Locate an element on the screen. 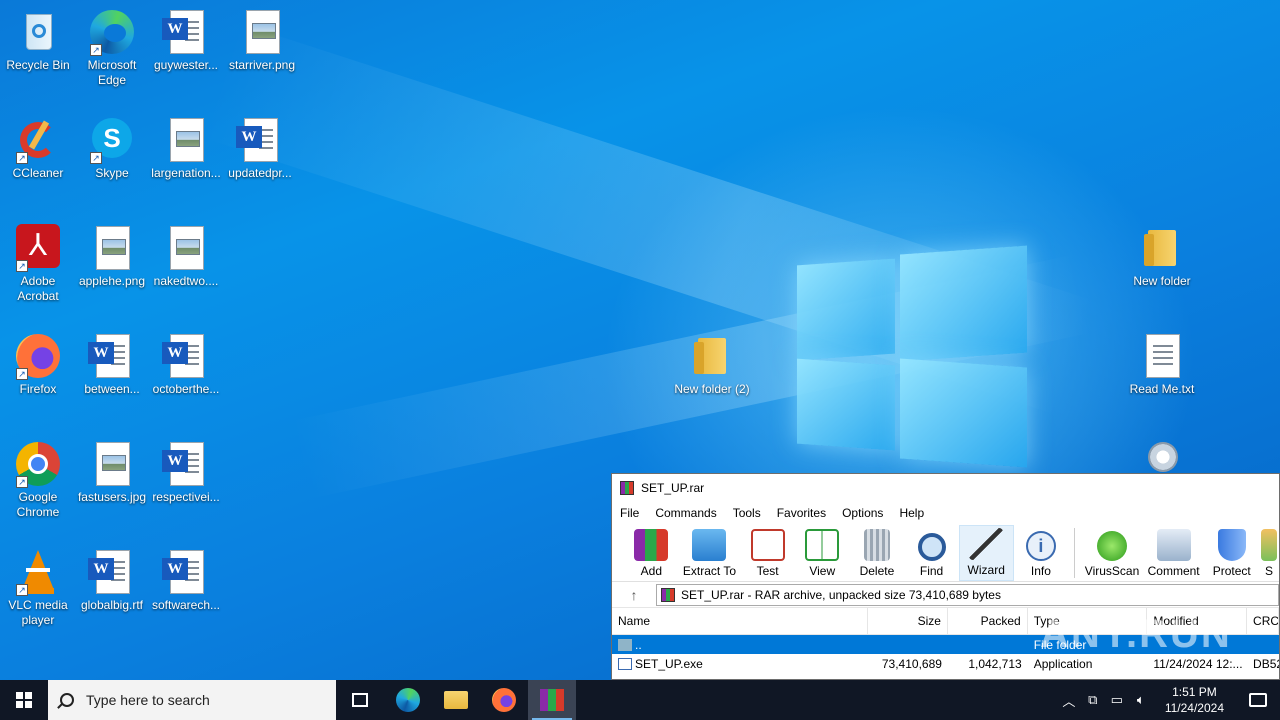  taskbar-file-explorer is located at coordinates (456, 700).